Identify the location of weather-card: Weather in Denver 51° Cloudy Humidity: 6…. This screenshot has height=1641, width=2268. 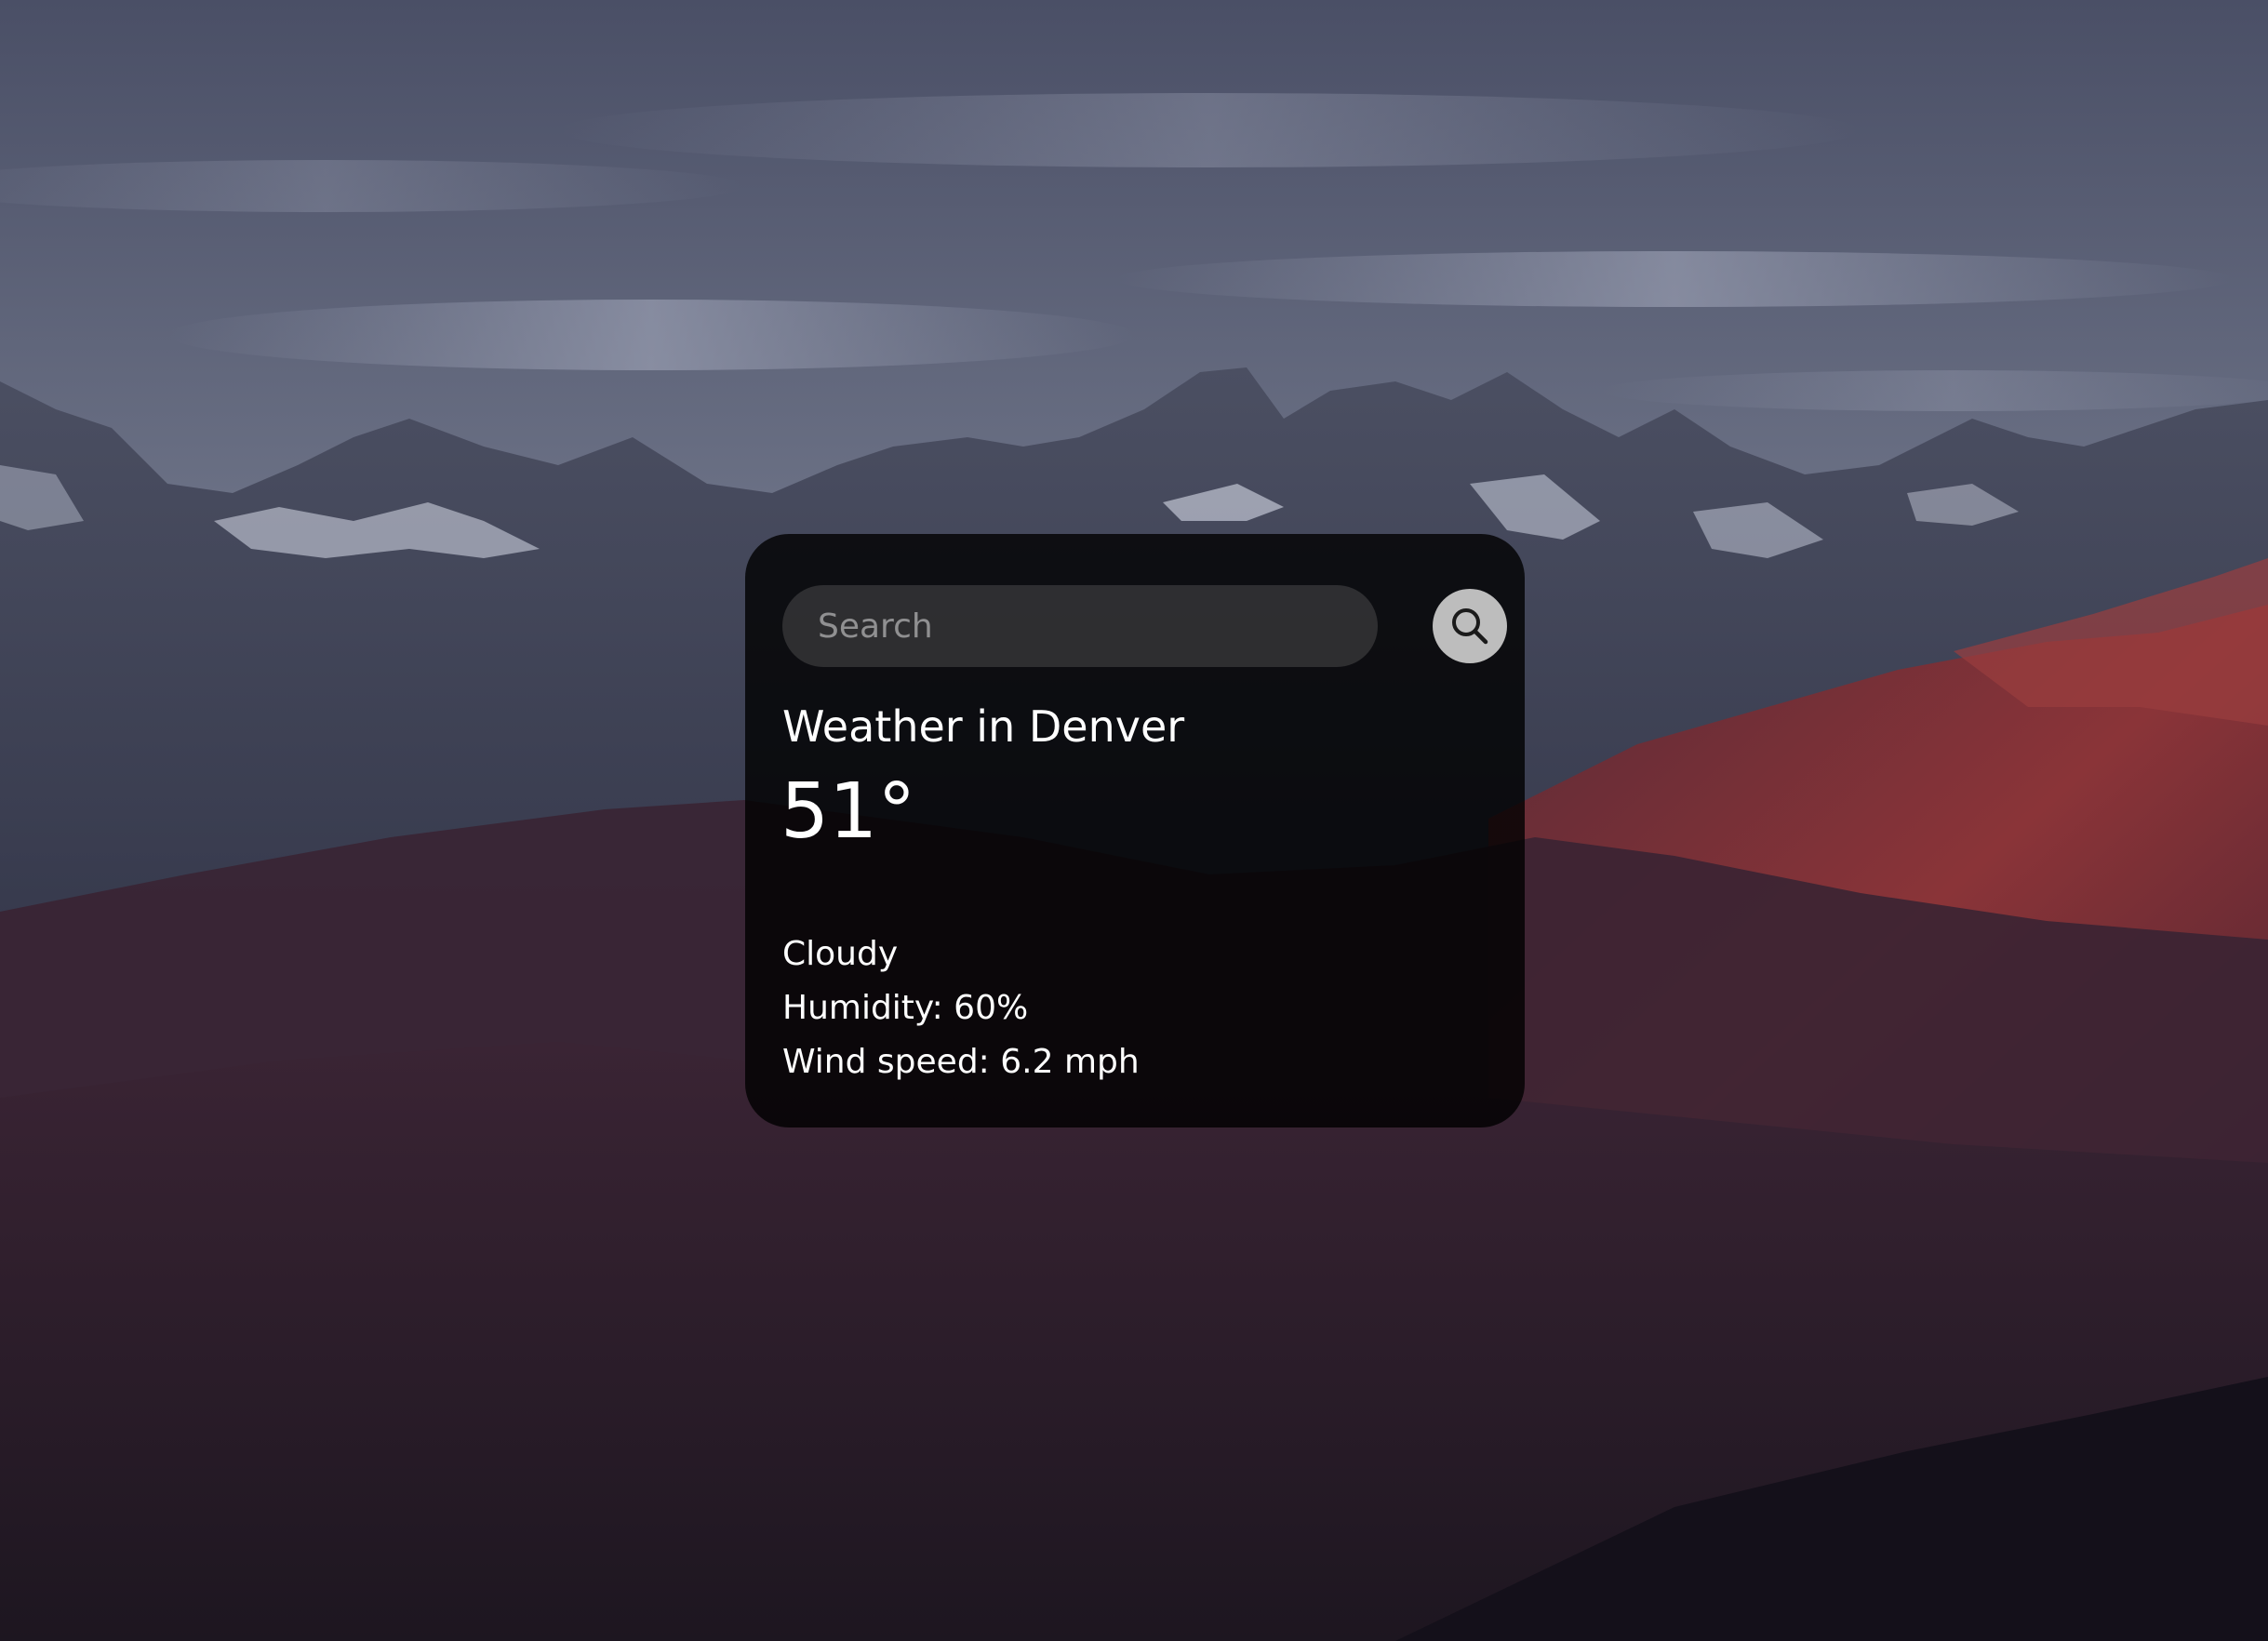
(1135, 830).